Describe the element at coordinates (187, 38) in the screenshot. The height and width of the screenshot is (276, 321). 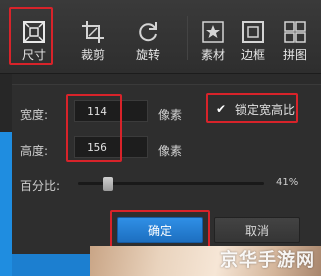
I see `toolbar-divider` at that location.